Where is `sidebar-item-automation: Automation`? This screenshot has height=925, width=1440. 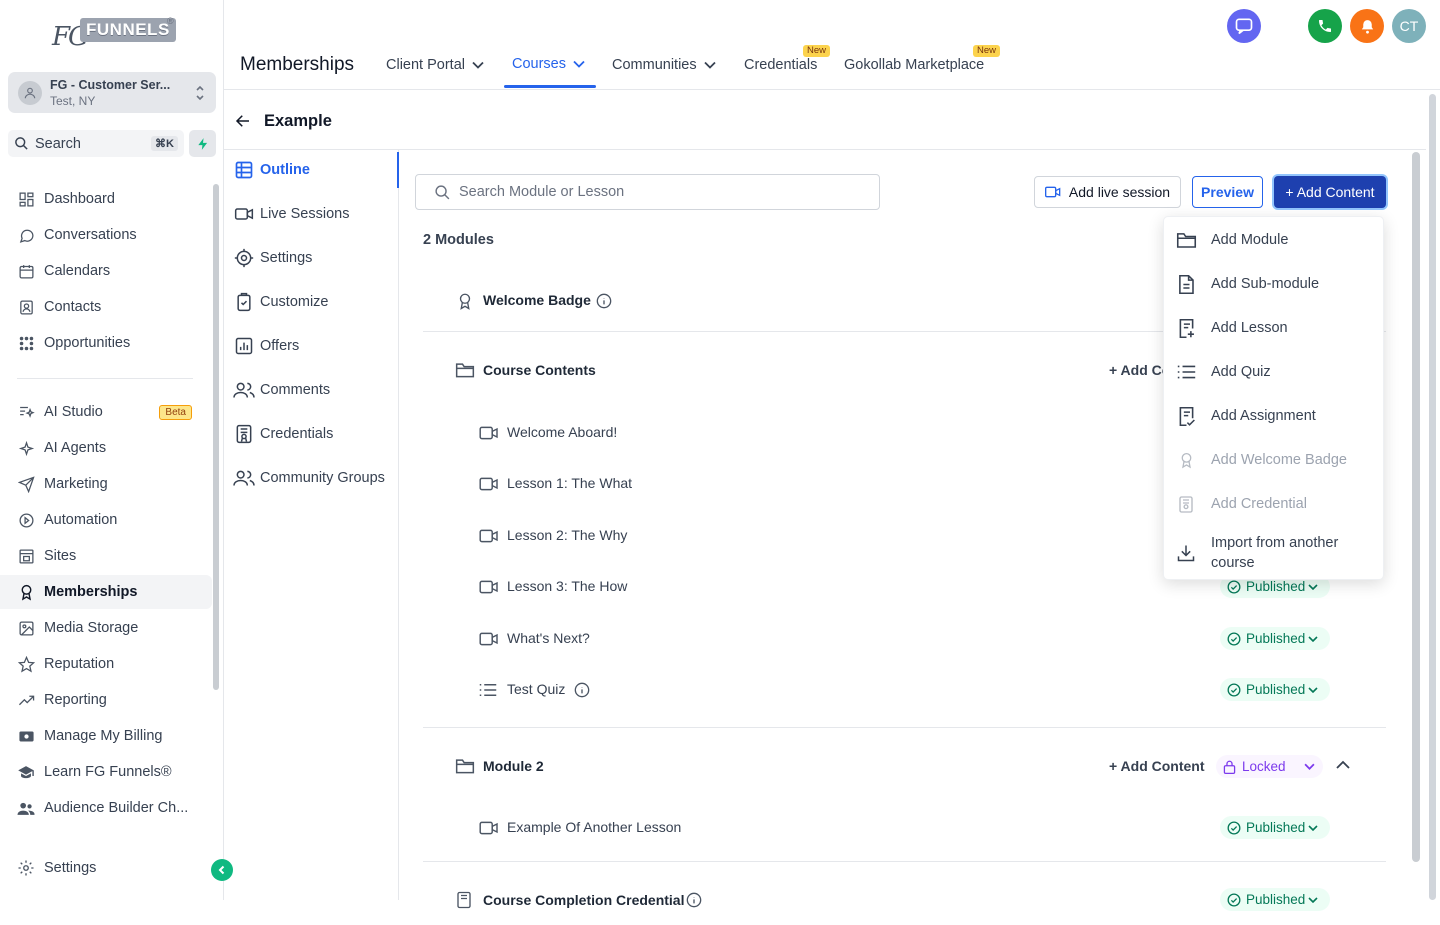
sidebar-item-automation: Automation is located at coordinates (106, 520).